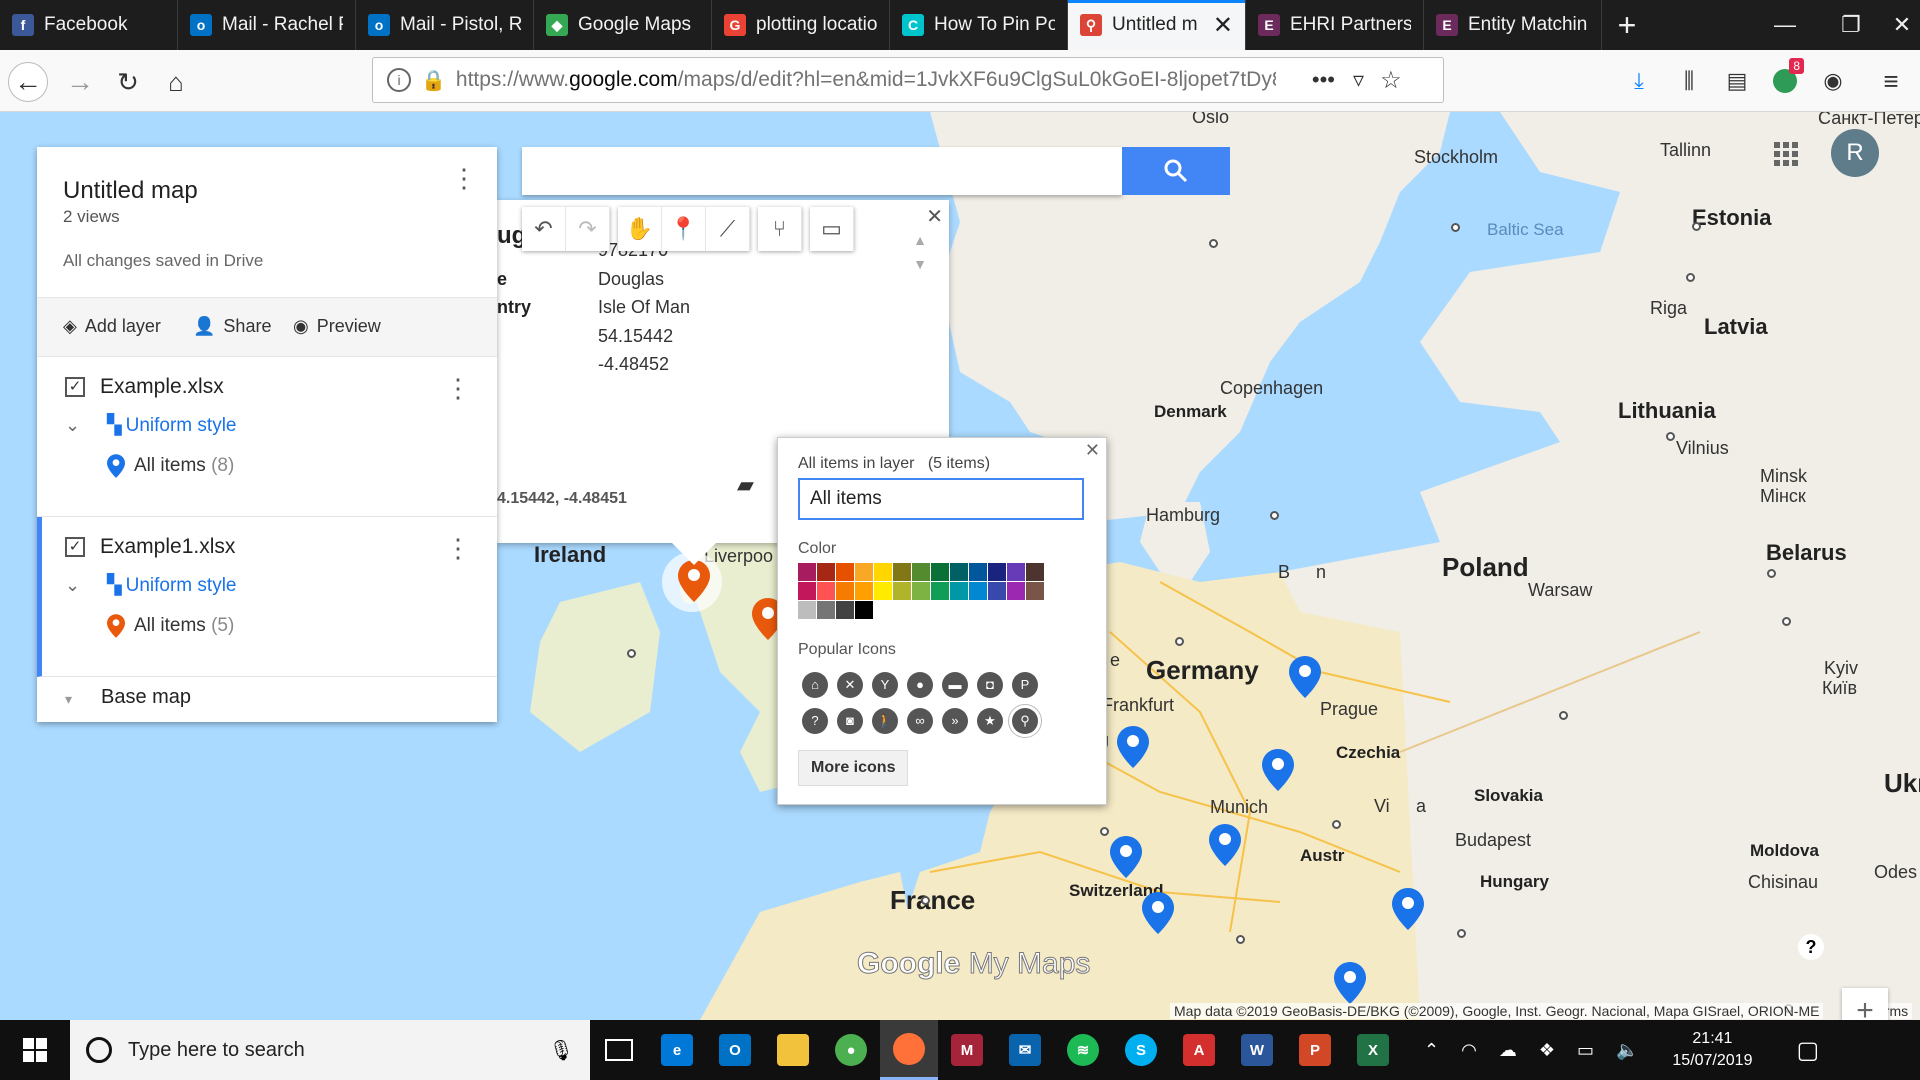 The height and width of the screenshot is (1080, 1920). I want to click on parking-icon: P, so click(1025, 685).